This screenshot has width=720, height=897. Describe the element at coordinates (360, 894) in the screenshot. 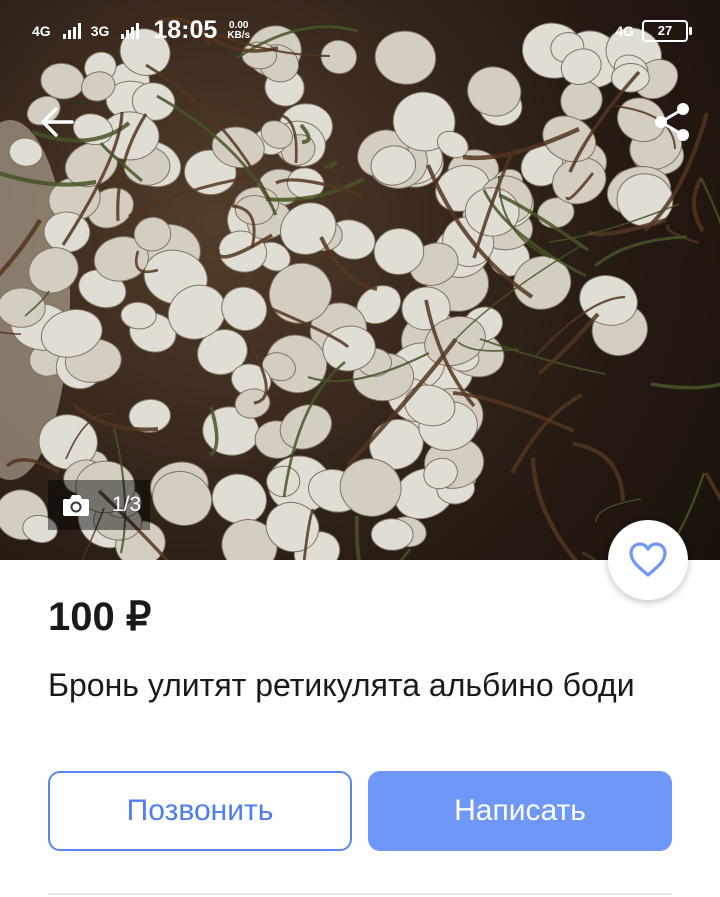

I see `divider` at that location.